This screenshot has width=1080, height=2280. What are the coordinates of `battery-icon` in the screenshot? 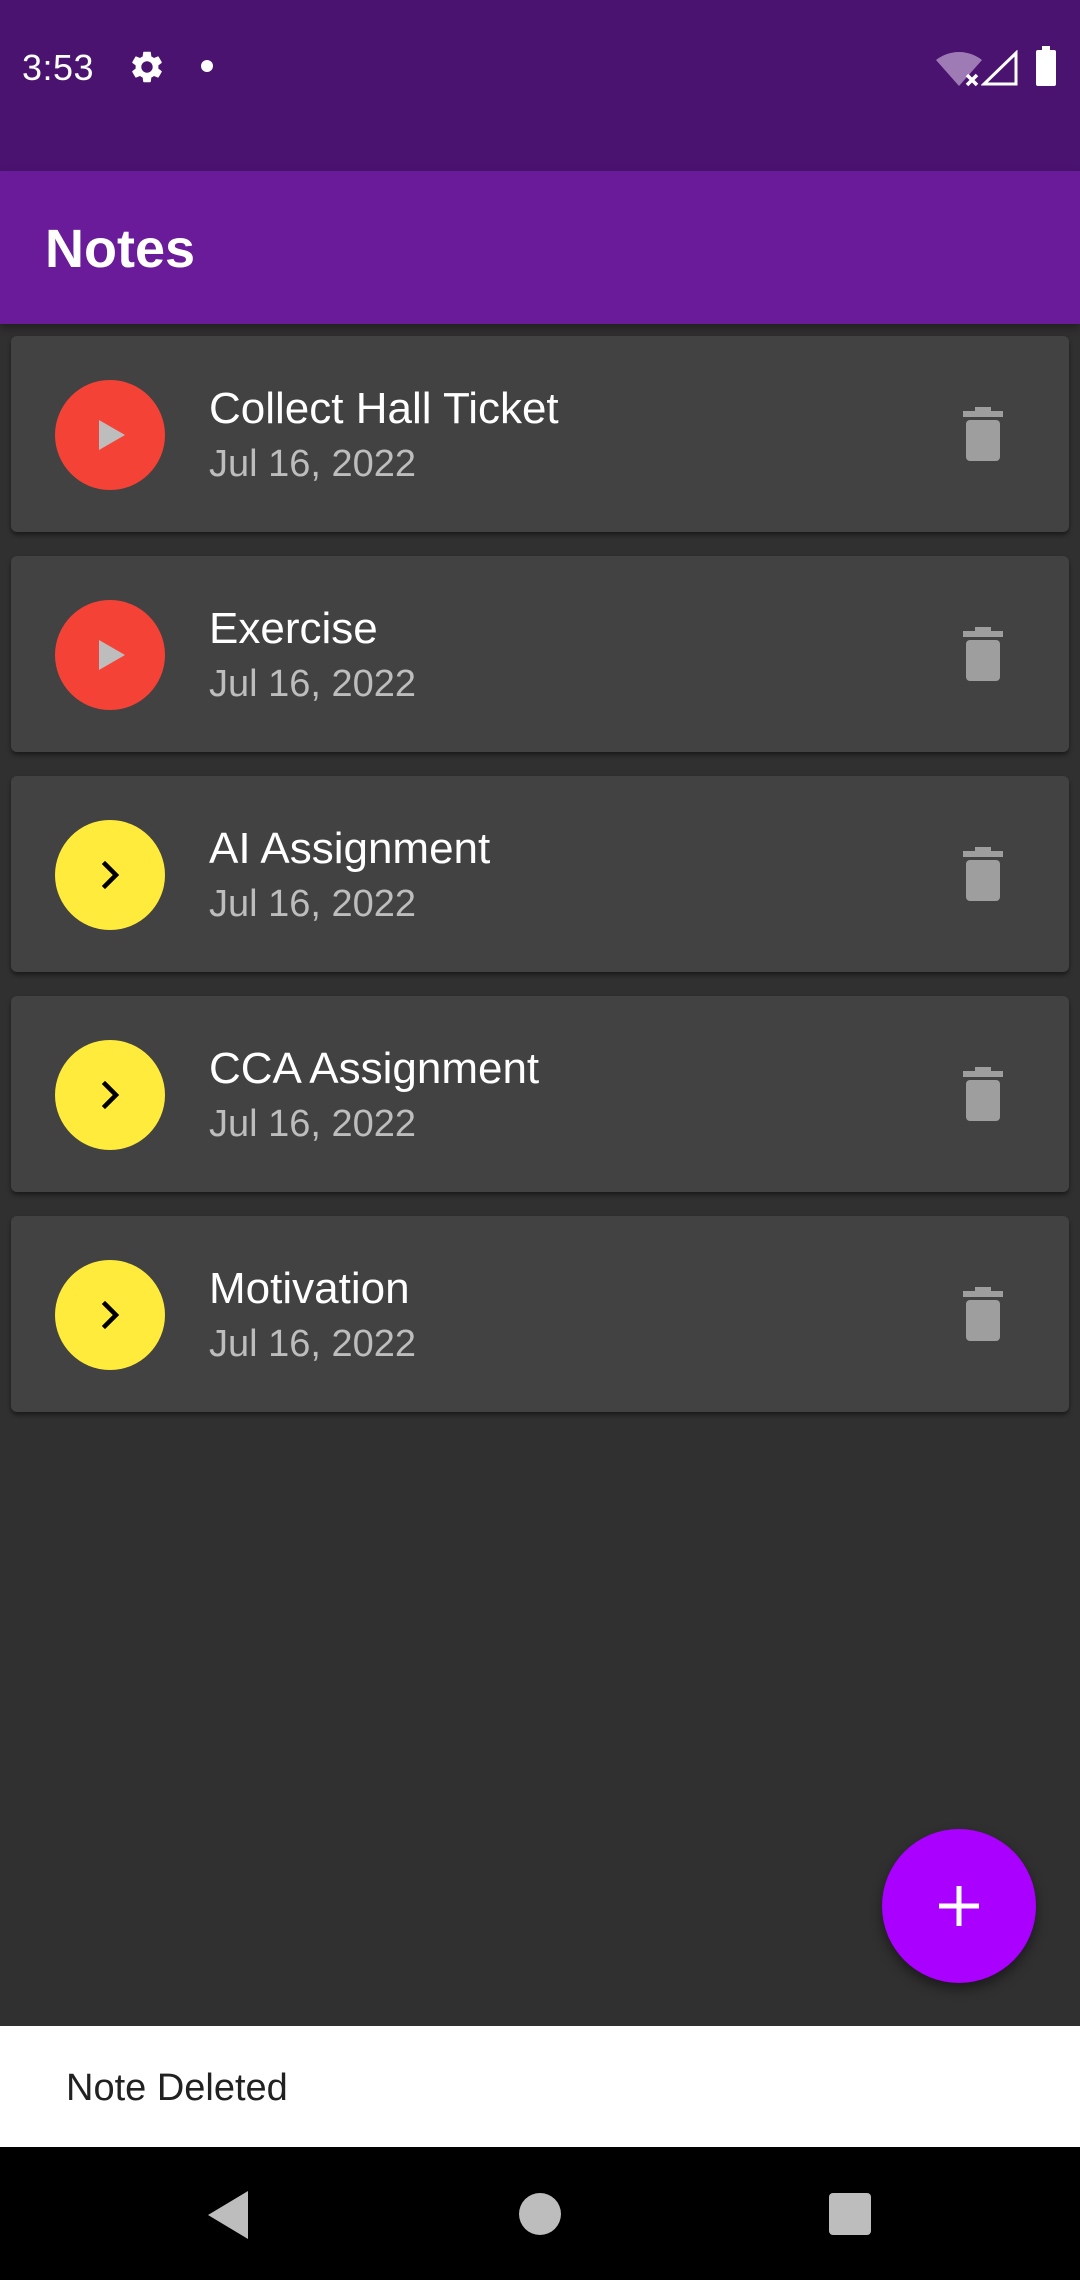 It's located at (1046, 66).